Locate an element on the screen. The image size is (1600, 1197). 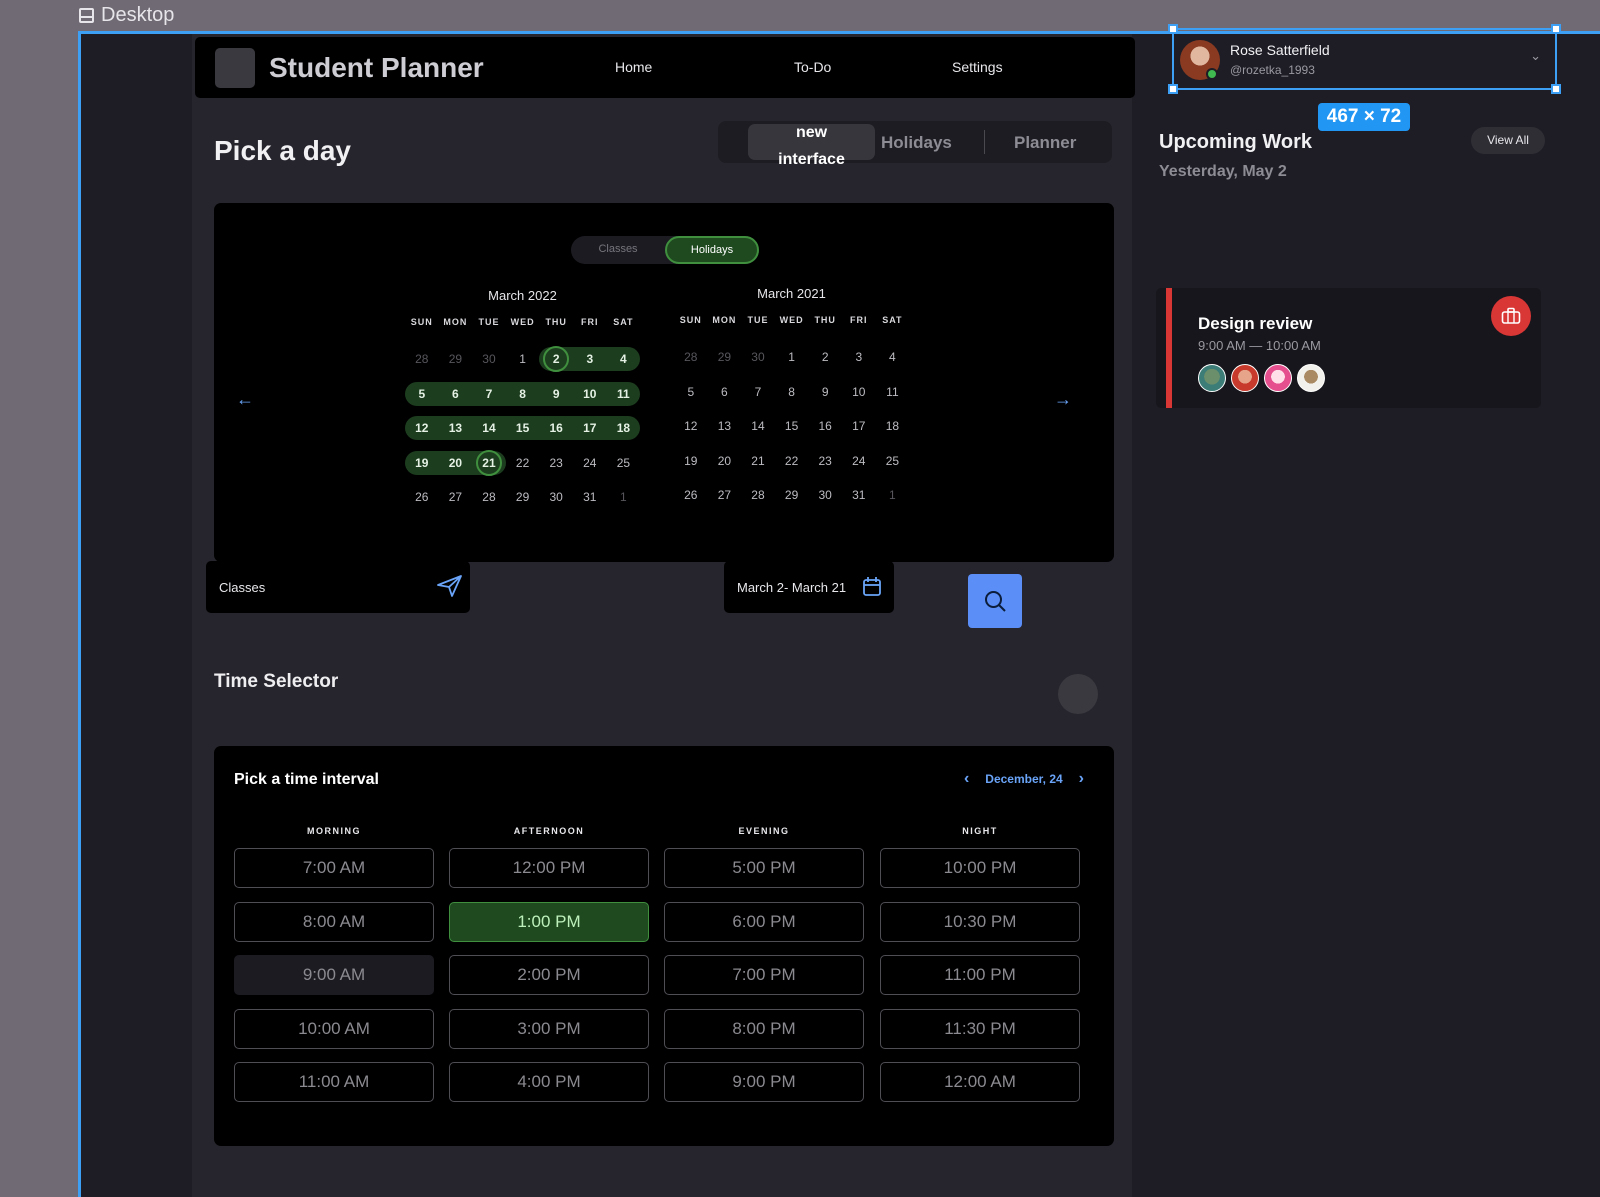
briefcase-icon is located at coordinates (1511, 316).